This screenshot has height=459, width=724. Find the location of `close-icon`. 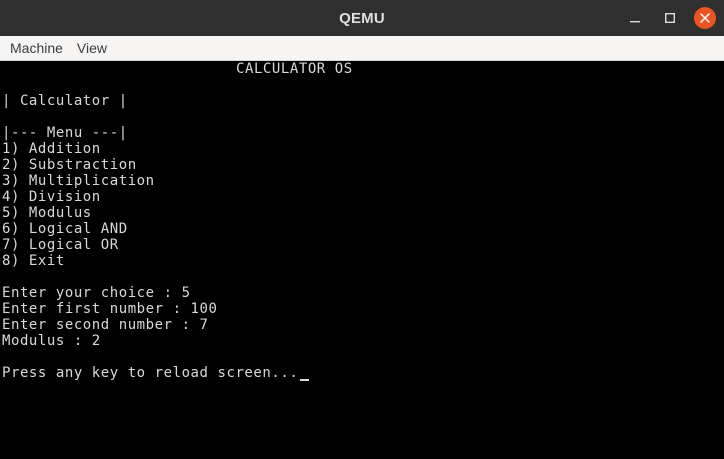

close-icon is located at coordinates (705, 18).